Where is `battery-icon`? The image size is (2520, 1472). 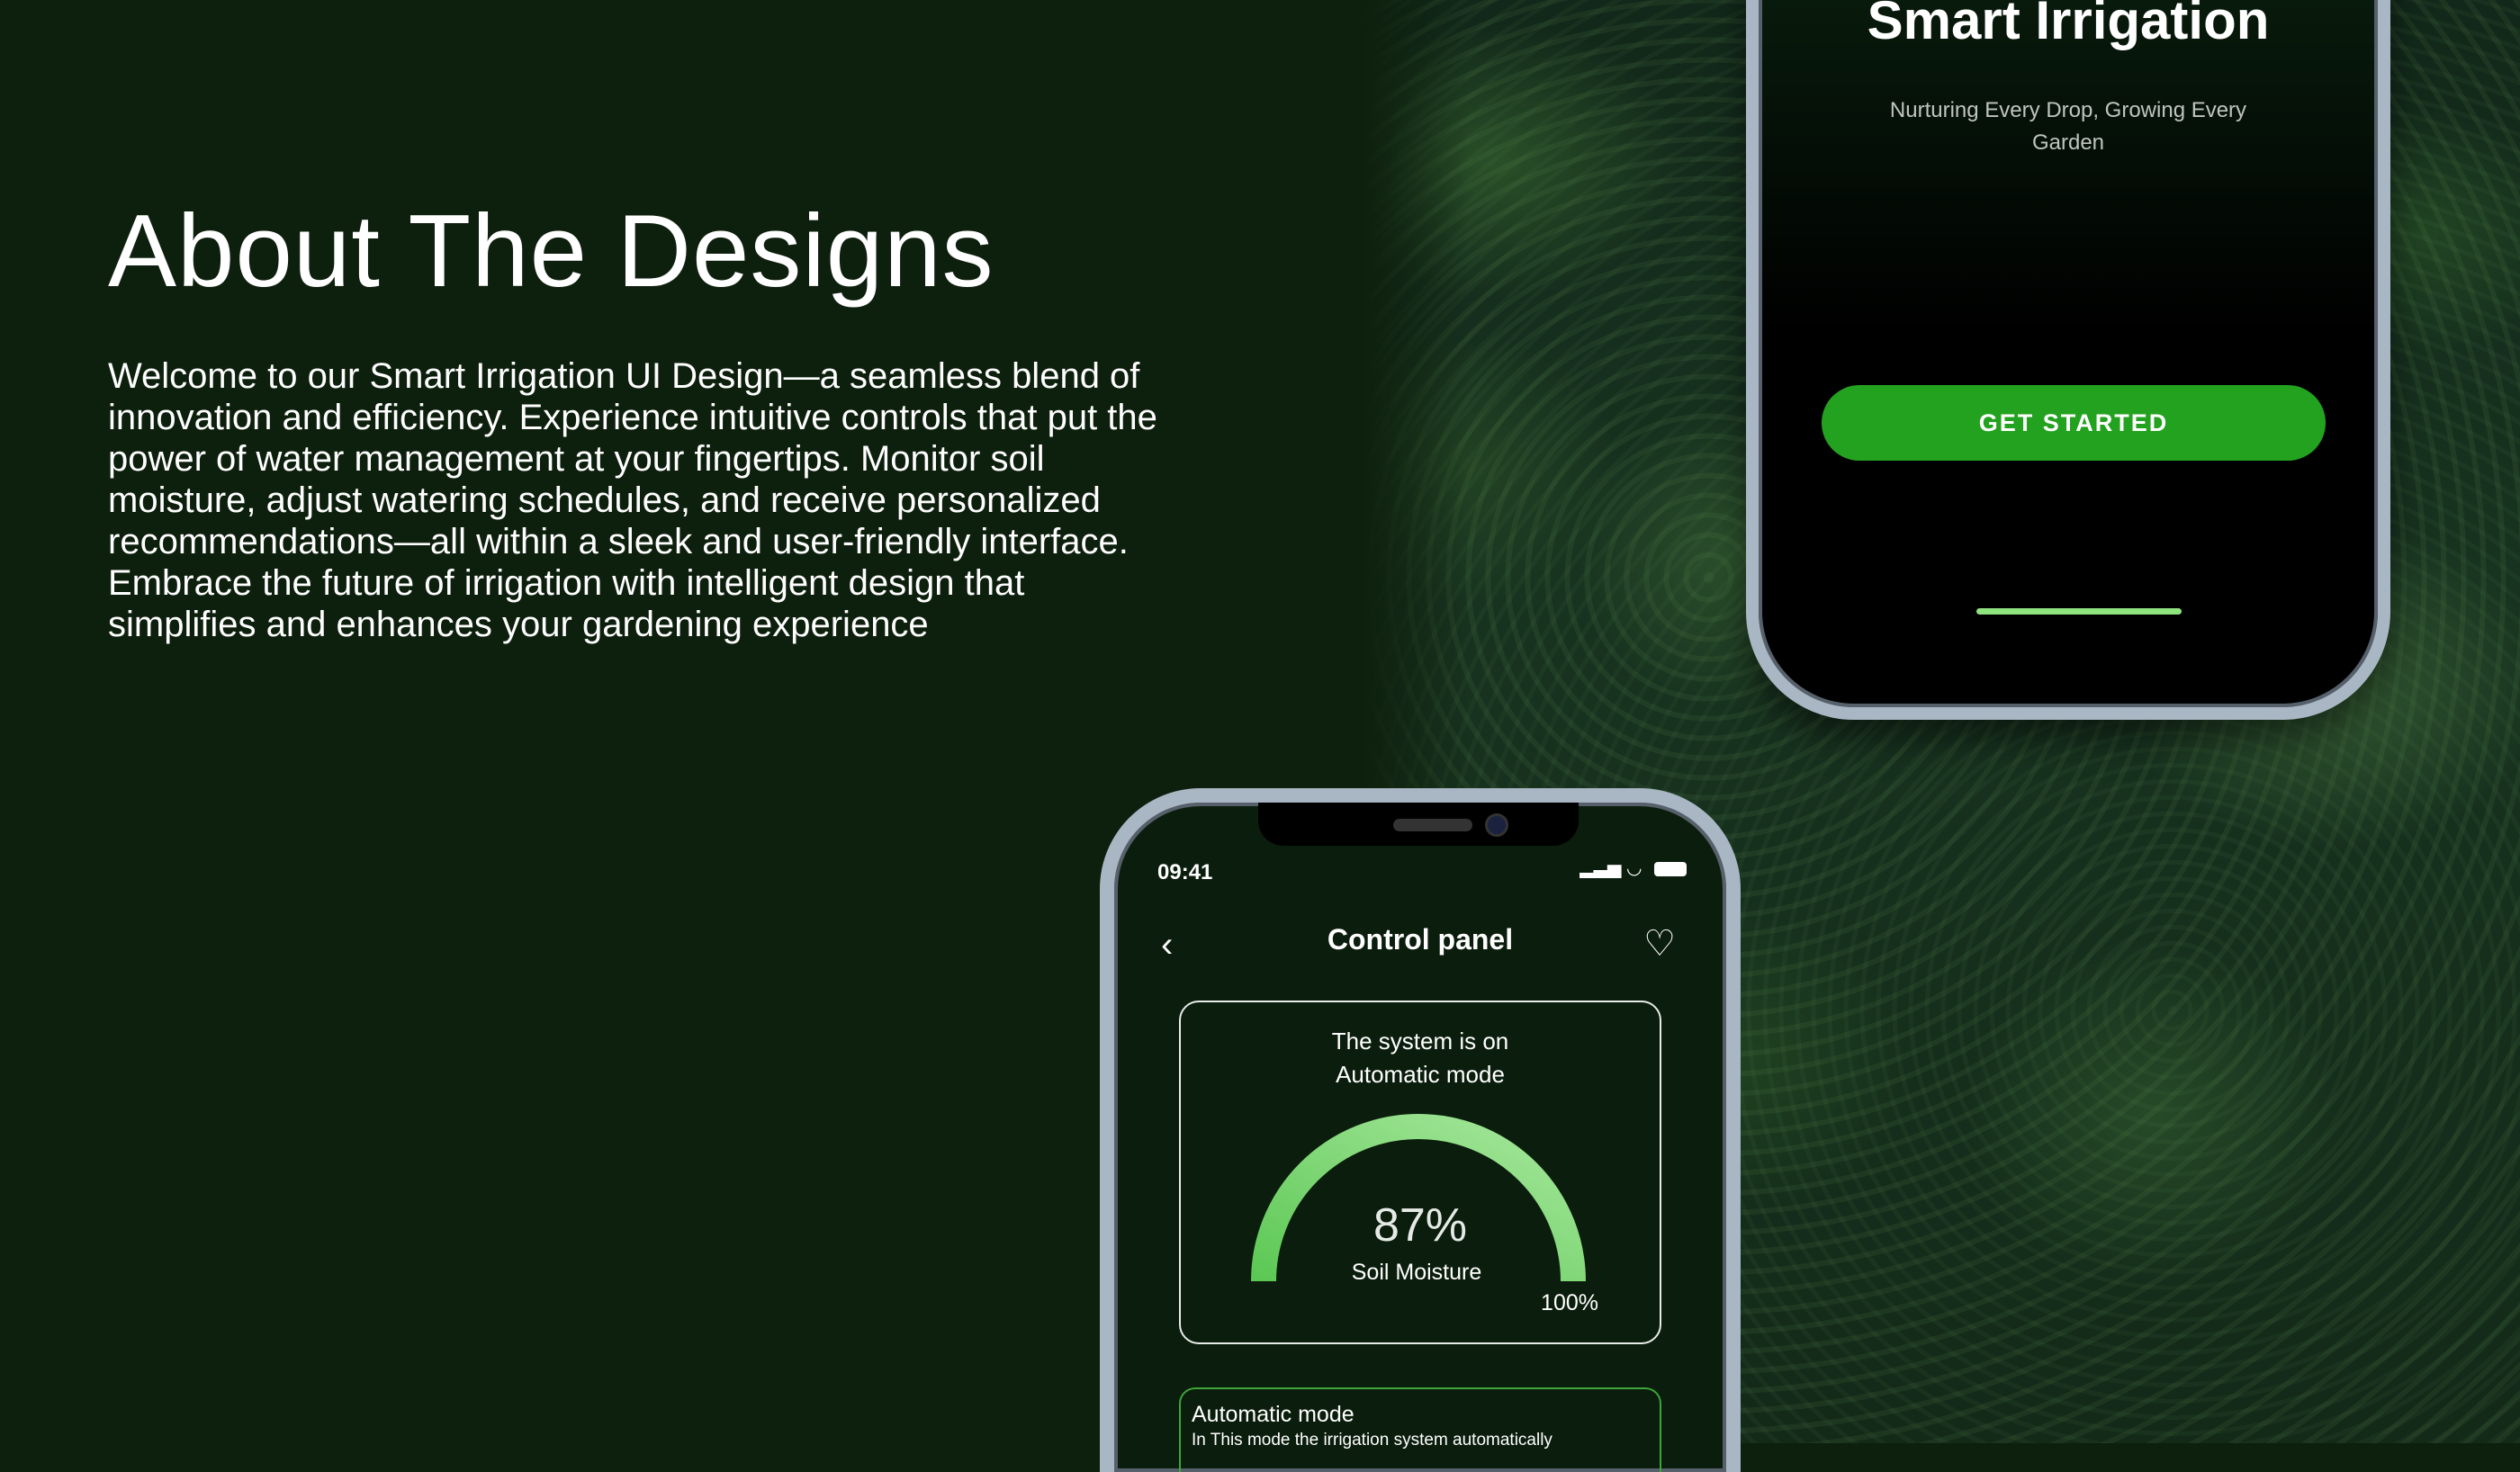
battery-icon is located at coordinates (1670, 869).